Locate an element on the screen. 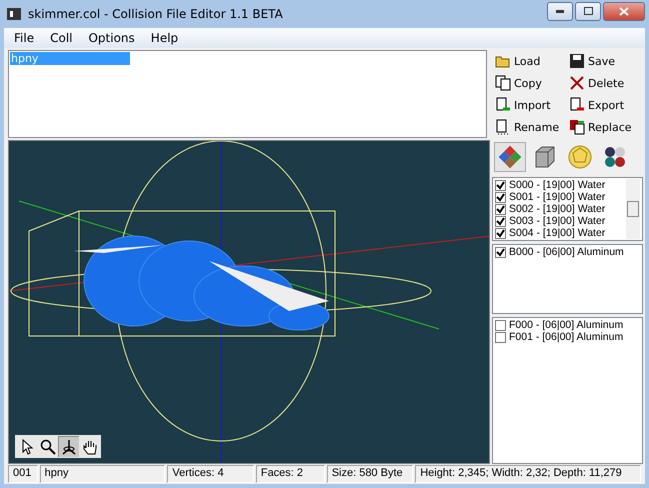 The image size is (649, 488). cursor-icon is located at coordinates (27, 446).